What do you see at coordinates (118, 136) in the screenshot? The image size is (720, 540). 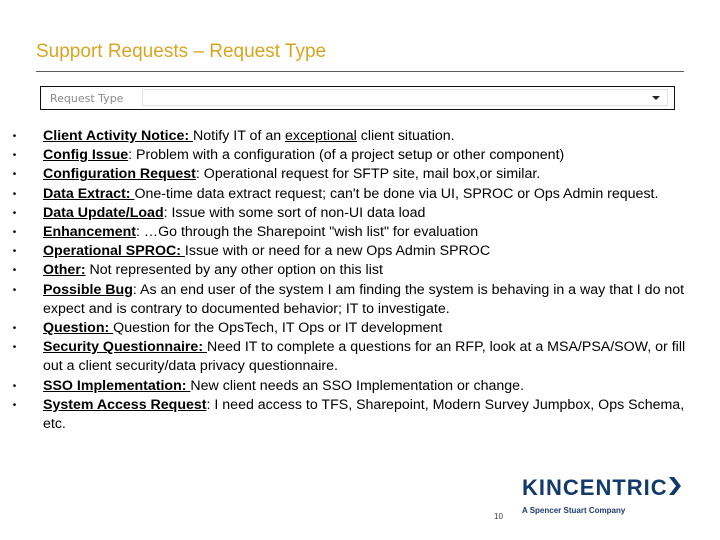 I see `request-type-term: Client Activity Notice:` at bounding box center [118, 136].